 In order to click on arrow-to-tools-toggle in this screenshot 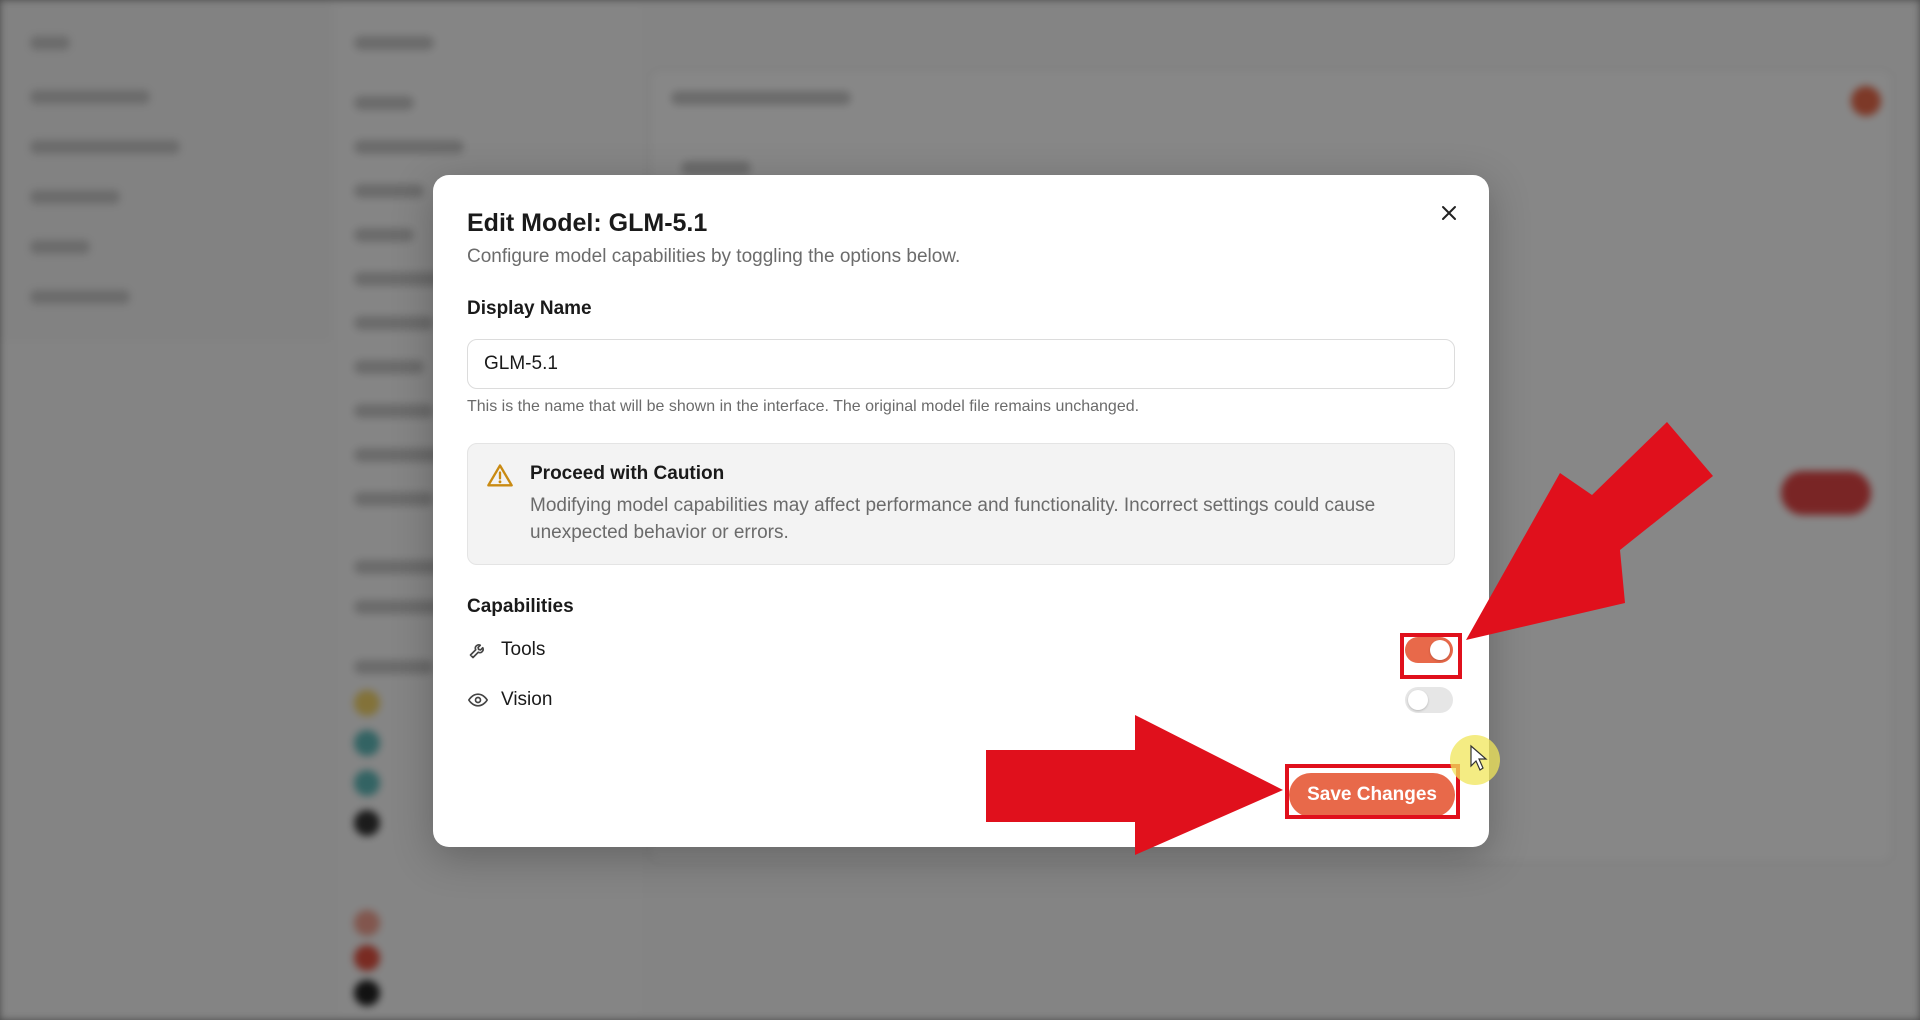, I will do `click(1589, 531)`.